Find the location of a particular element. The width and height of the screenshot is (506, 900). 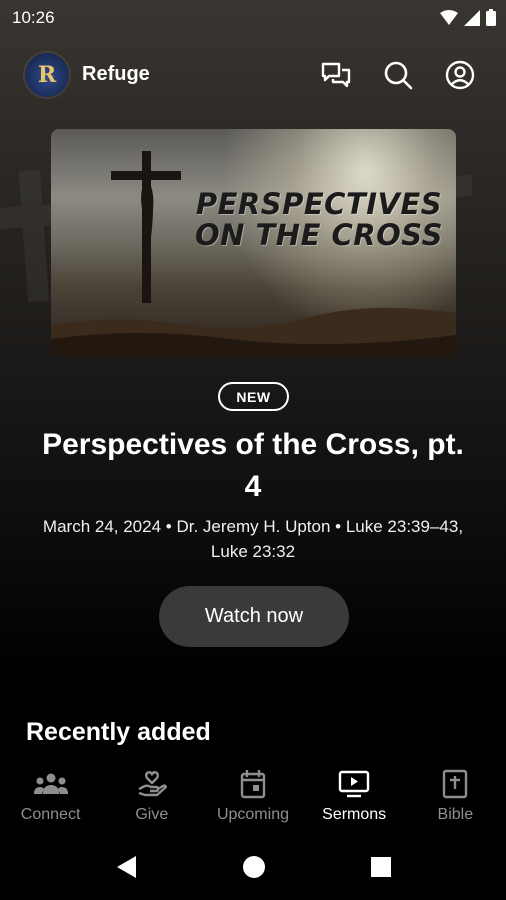

nav-item-sermons: Sermons is located at coordinates (354, 796).